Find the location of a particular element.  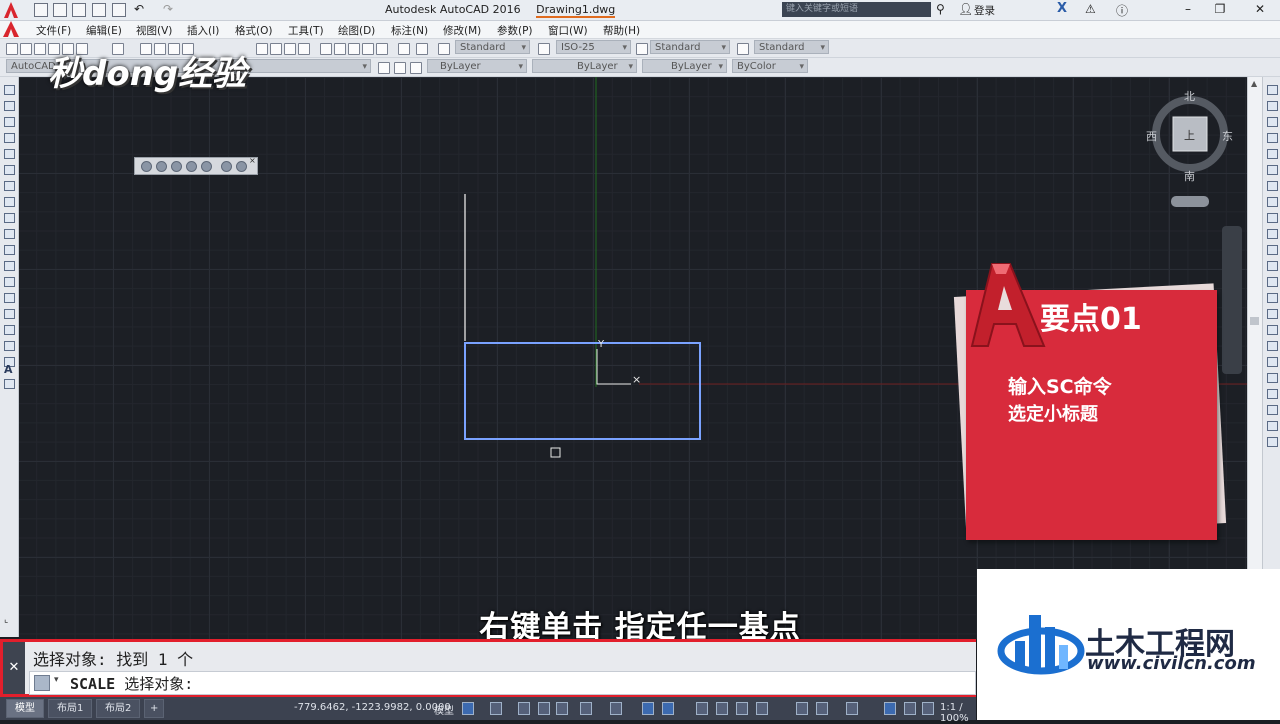

qnew-icon is located at coordinates (12, 49).